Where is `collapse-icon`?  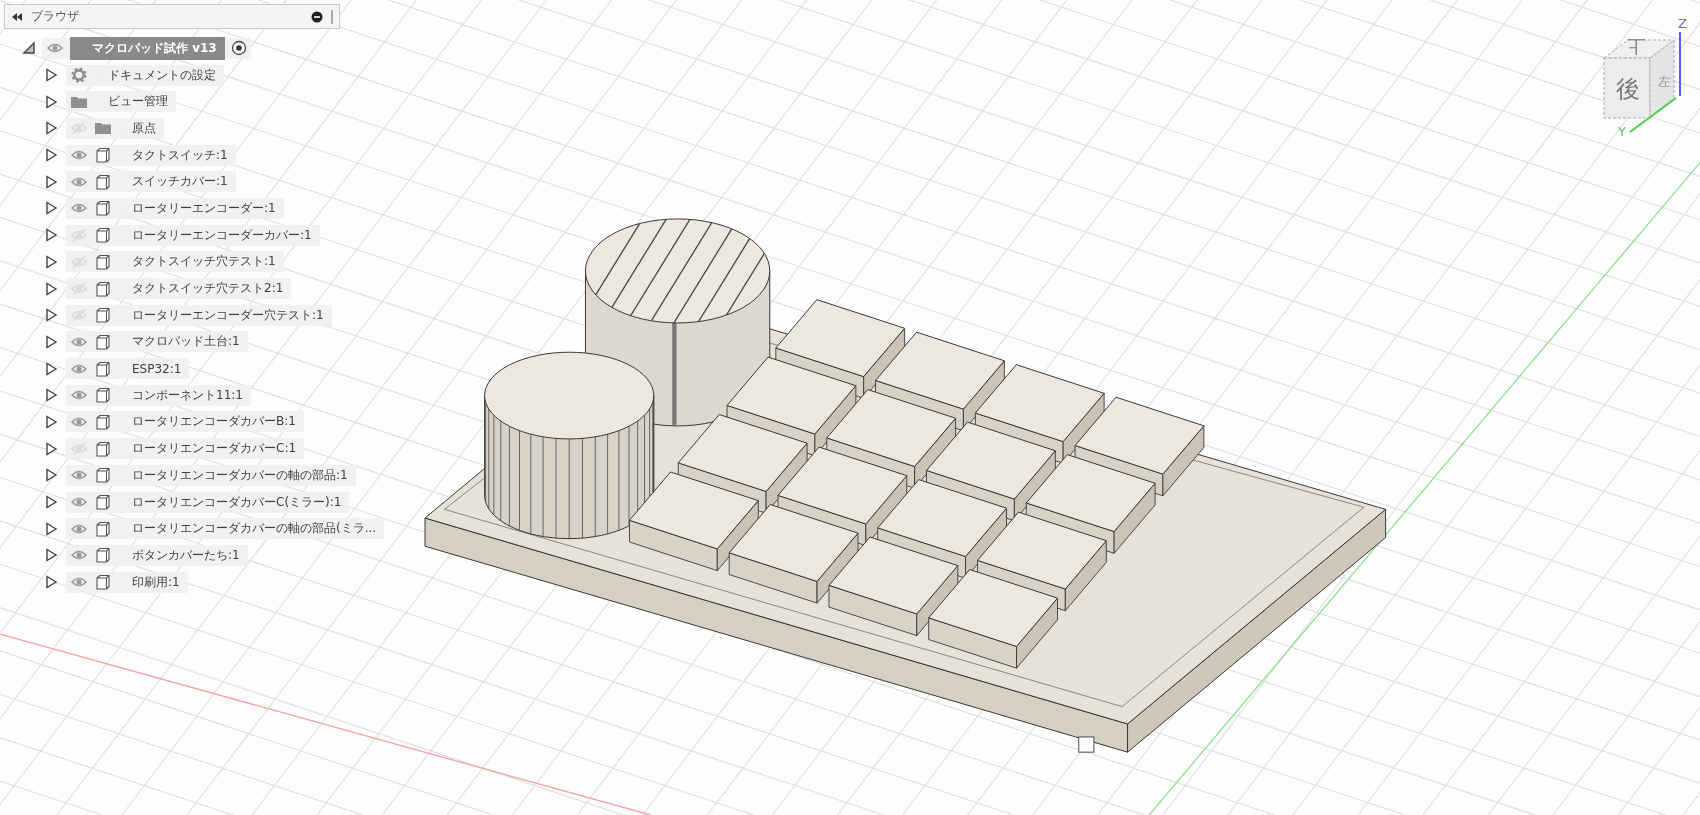 collapse-icon is located at coordinates (17, 16).